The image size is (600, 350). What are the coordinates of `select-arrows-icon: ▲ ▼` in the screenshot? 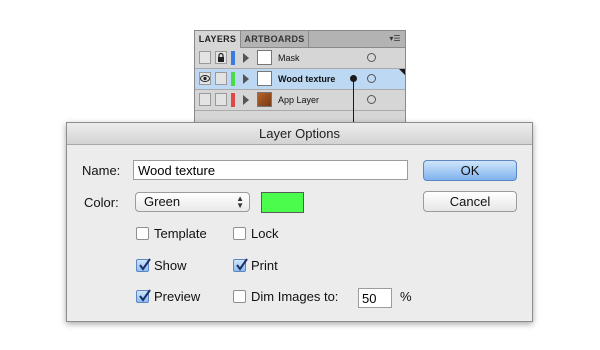 It's located at (240, 202).